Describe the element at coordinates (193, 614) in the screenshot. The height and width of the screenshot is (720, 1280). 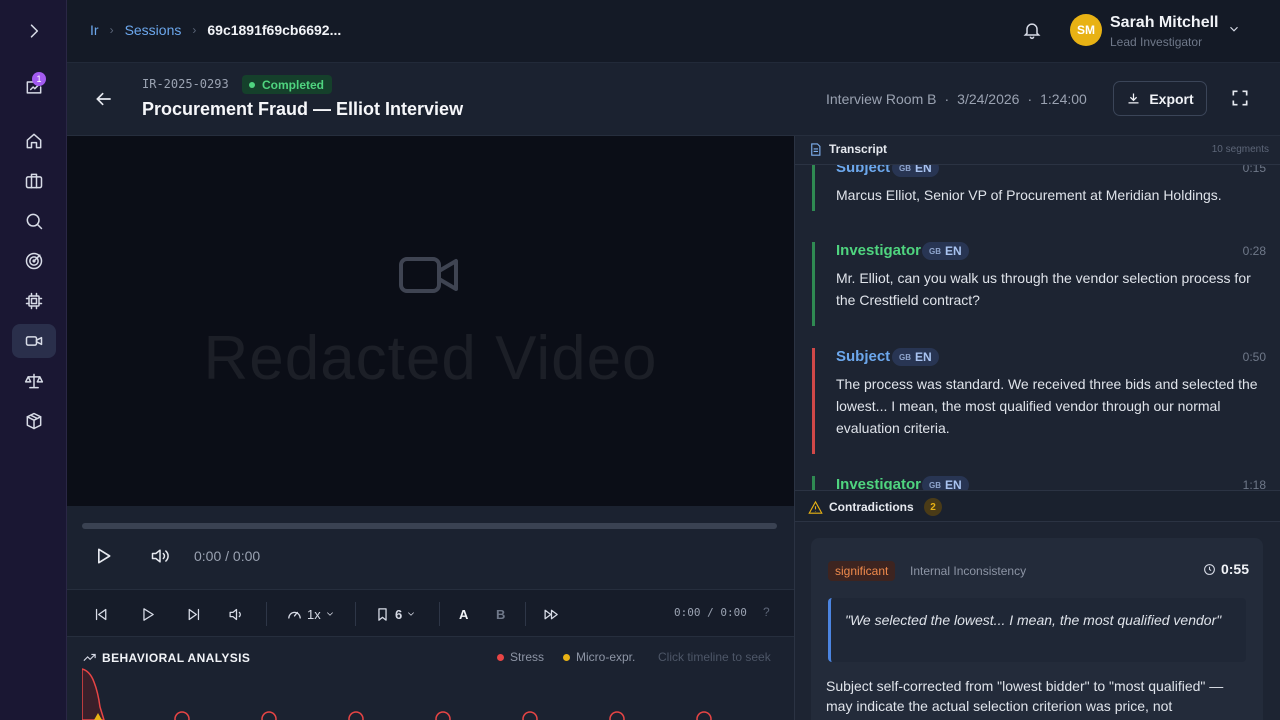
I see `skip-forward-button` at that location.